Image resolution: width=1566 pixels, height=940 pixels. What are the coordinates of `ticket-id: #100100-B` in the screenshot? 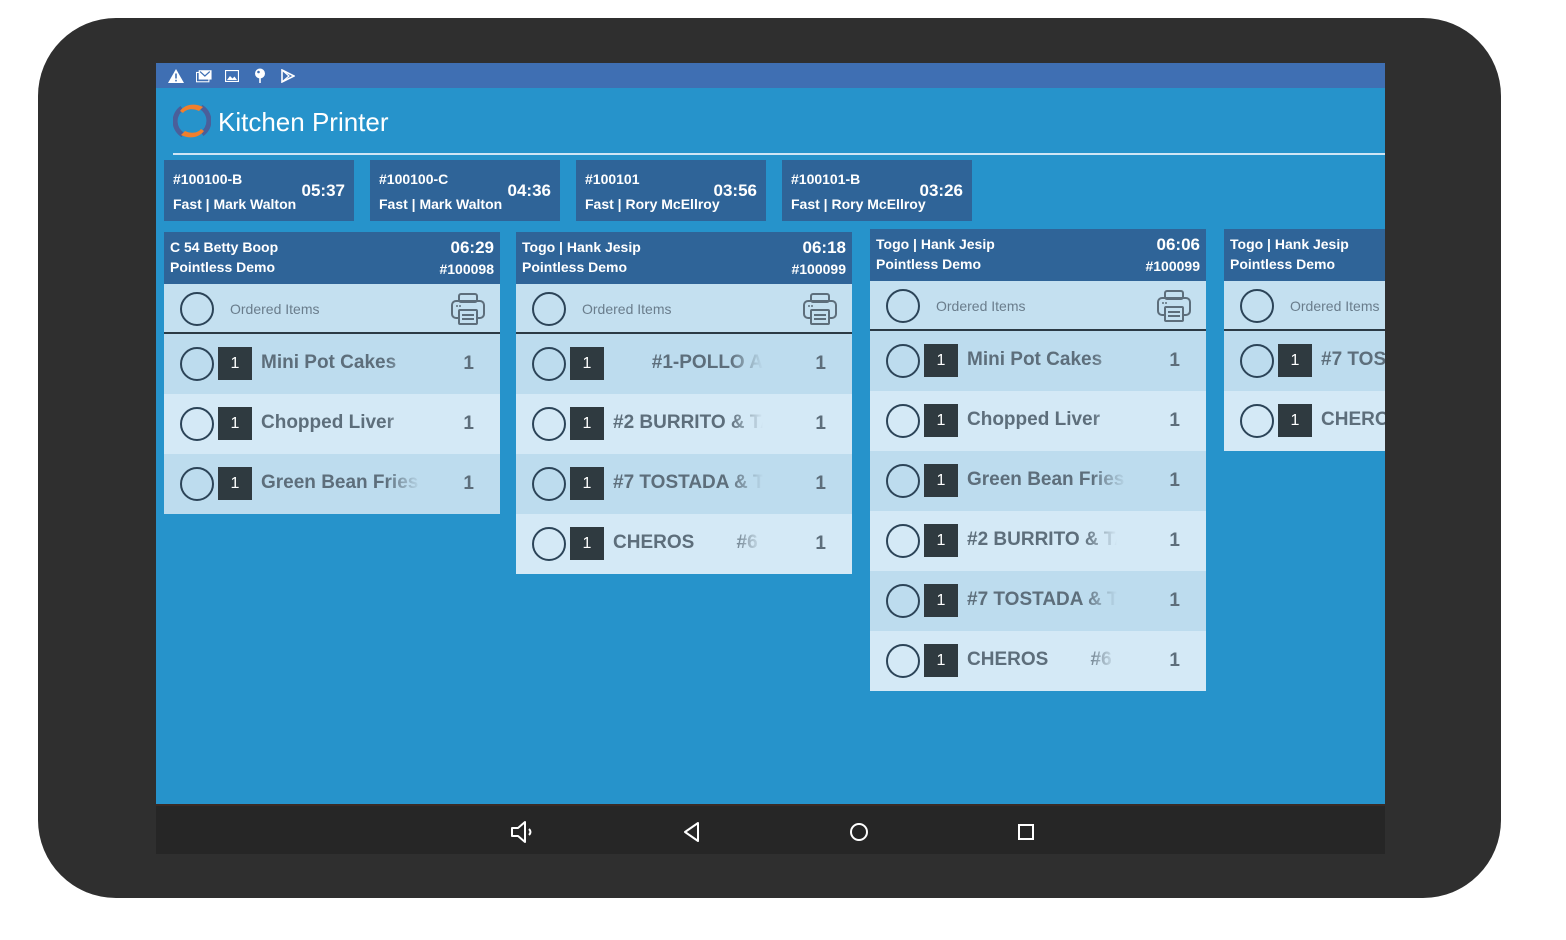 It's located at (208, 179).